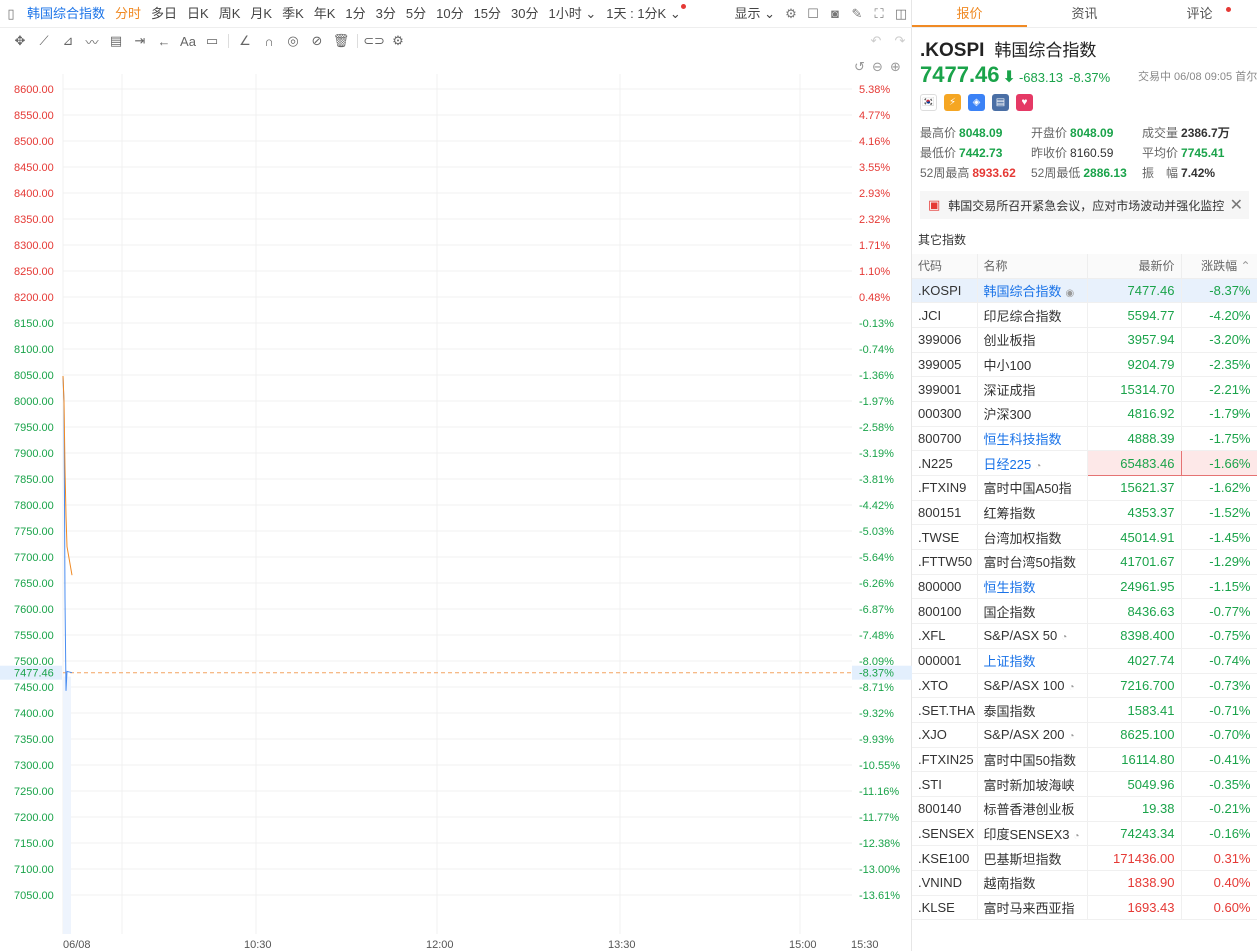 This screenshot has width=1257, height=951. What do you see at coordinates (835, 14) in the screenshot?
I see `camera-icon: ◙` at bounding box center [835, 14].